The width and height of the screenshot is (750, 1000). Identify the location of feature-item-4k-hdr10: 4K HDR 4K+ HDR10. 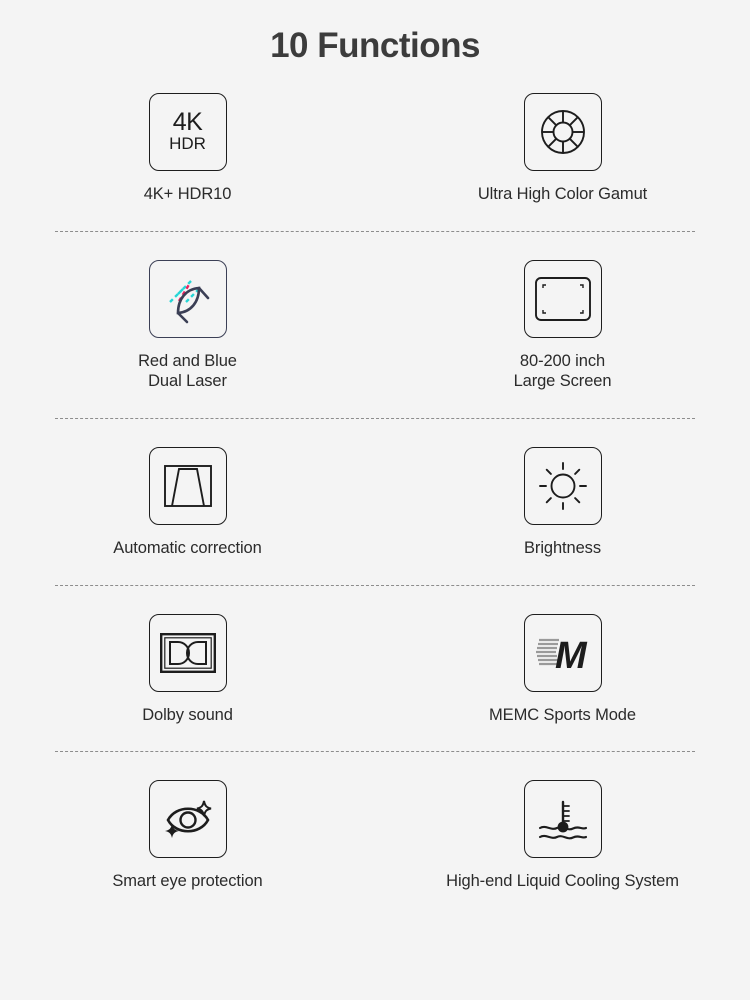
(187, 149).